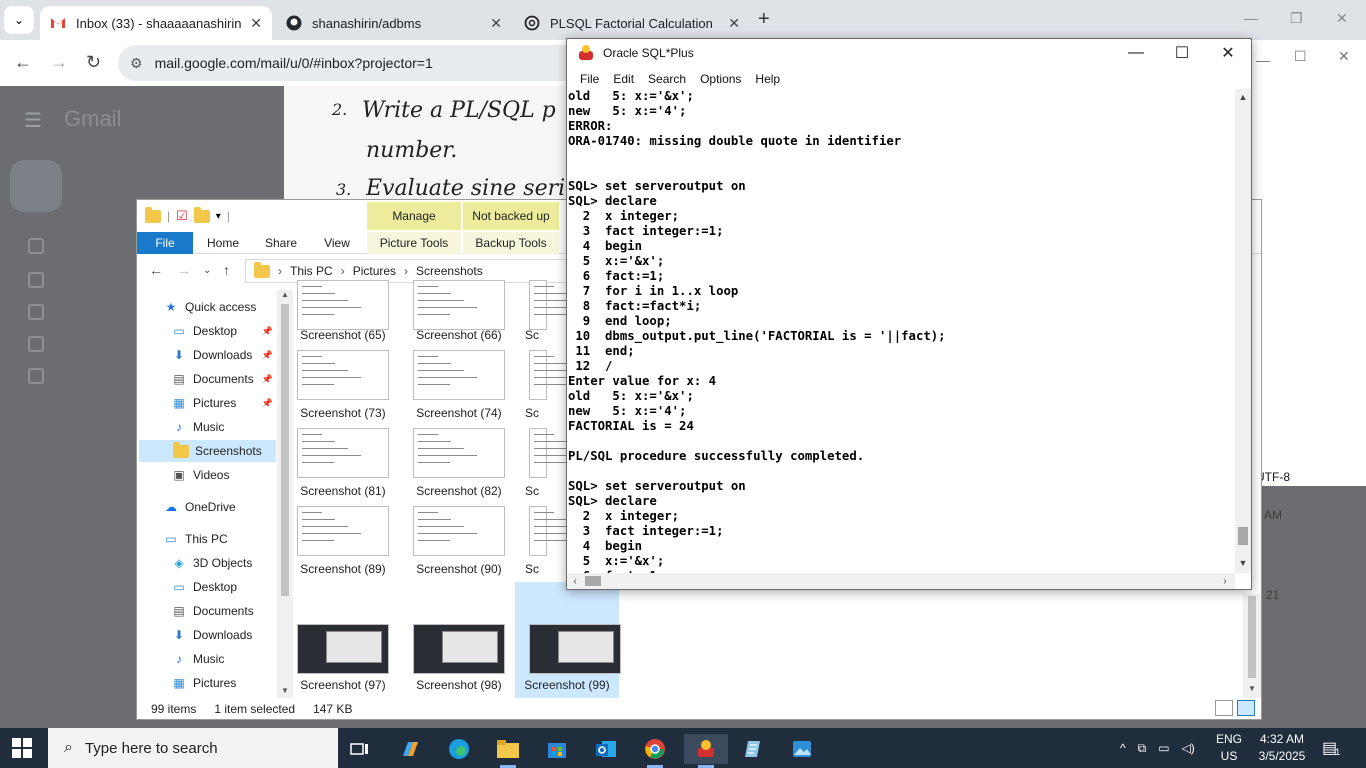 The image size is (1366, 768). I want to click on scroll-left-icon: ‹, so click(575, 581).